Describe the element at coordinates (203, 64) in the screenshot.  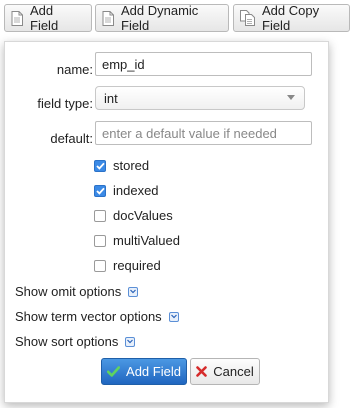
I see `name-input` at that location.